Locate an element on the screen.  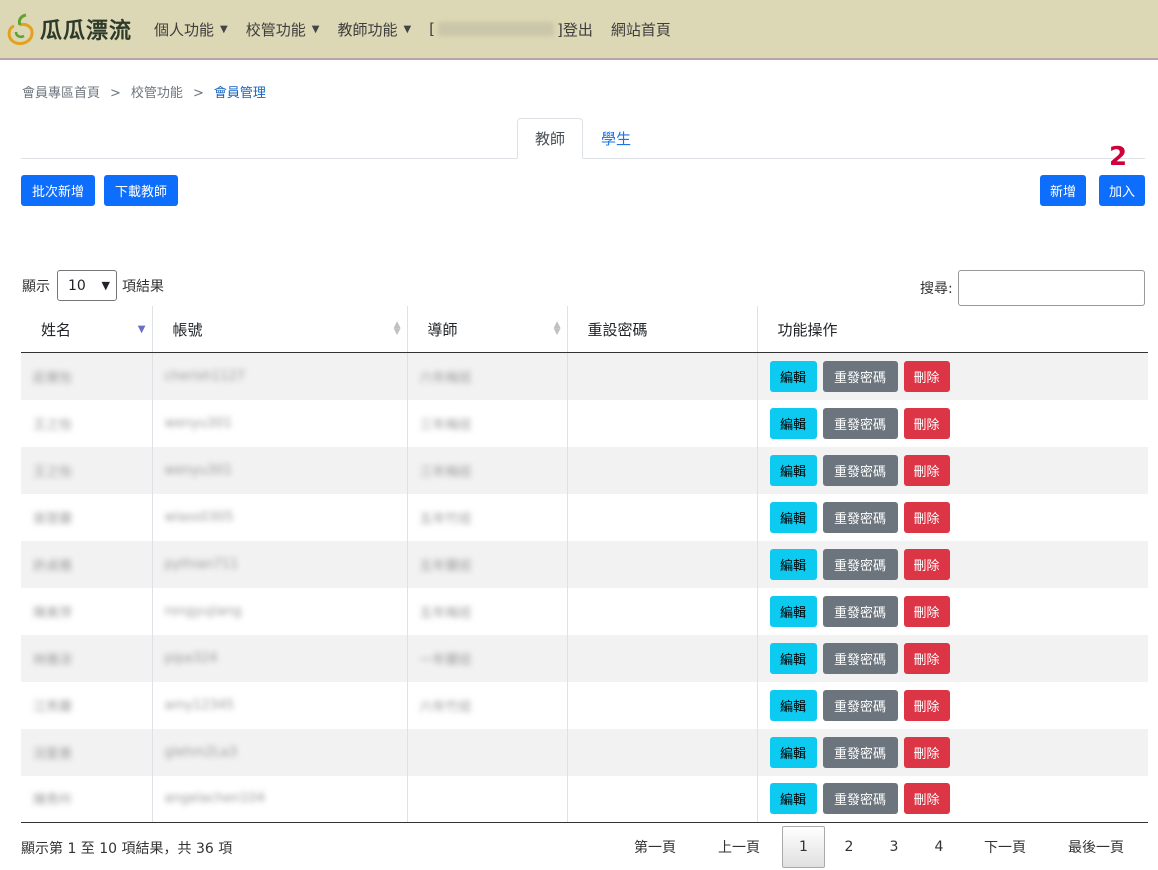
cell-name: 況愛惠 is located at coordinates (87, 752).